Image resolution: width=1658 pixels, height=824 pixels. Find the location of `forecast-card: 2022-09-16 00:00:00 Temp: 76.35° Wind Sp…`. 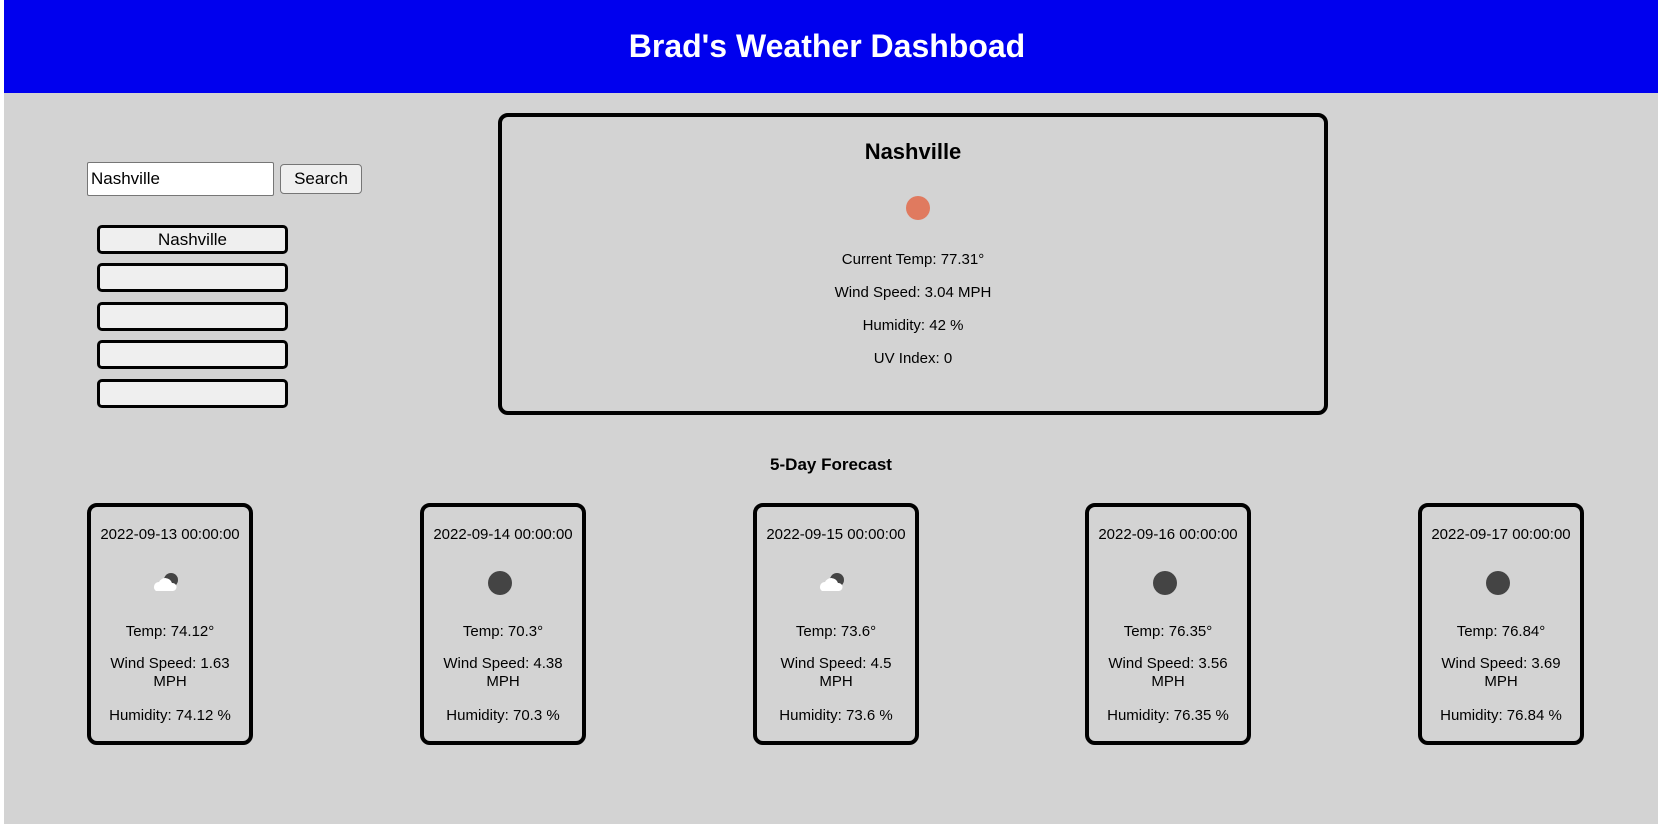

forecast-card: 2022-09-16 00:00:00 Temp: 76.35° Wind Sp… is located at coordinates (1168, 624).